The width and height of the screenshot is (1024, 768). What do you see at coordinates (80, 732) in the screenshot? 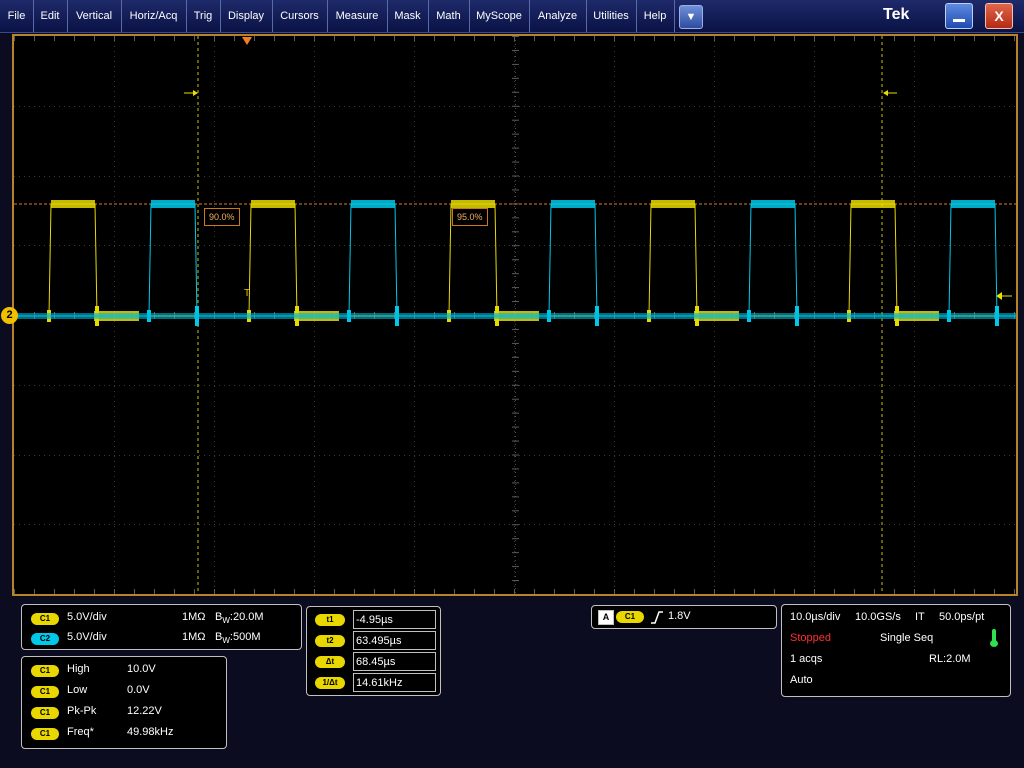
I see `measurement-freq-label: Freq*` at bounding box center [80, 732].